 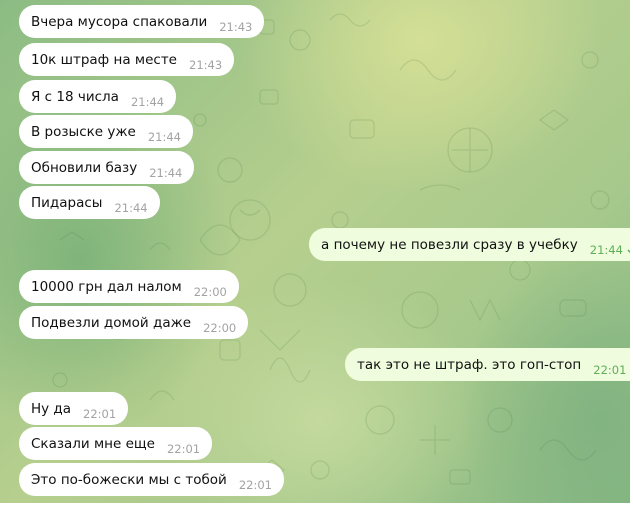 I want to click on bottom-edge, so click(x=316, y=505).